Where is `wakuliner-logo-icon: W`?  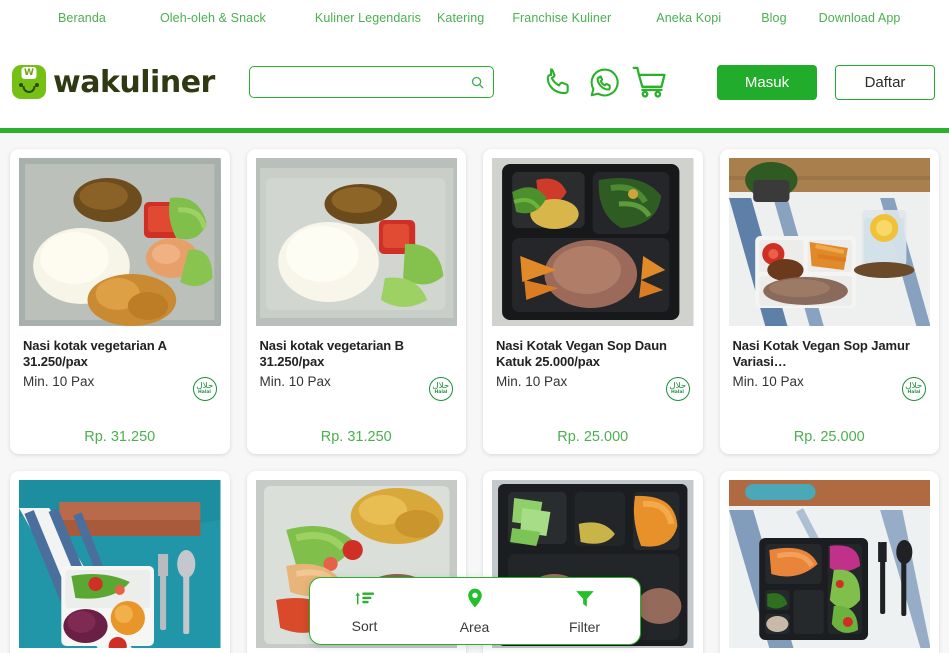
wakuliner-logo-icon: W is located at coordinates (29, 82).